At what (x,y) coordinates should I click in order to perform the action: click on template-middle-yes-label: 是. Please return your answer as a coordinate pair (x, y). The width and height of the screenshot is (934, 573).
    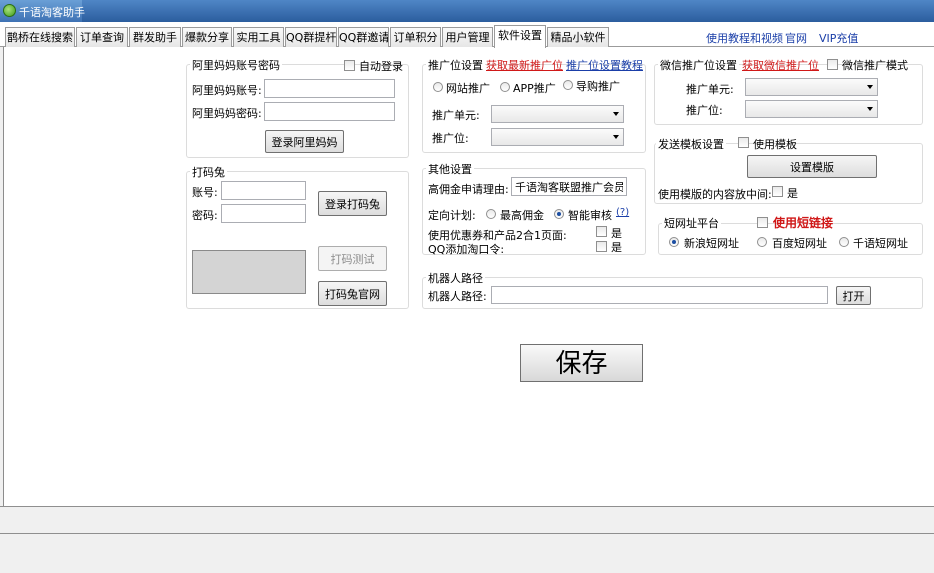
    Looking at the image, I should click on (792, 193).